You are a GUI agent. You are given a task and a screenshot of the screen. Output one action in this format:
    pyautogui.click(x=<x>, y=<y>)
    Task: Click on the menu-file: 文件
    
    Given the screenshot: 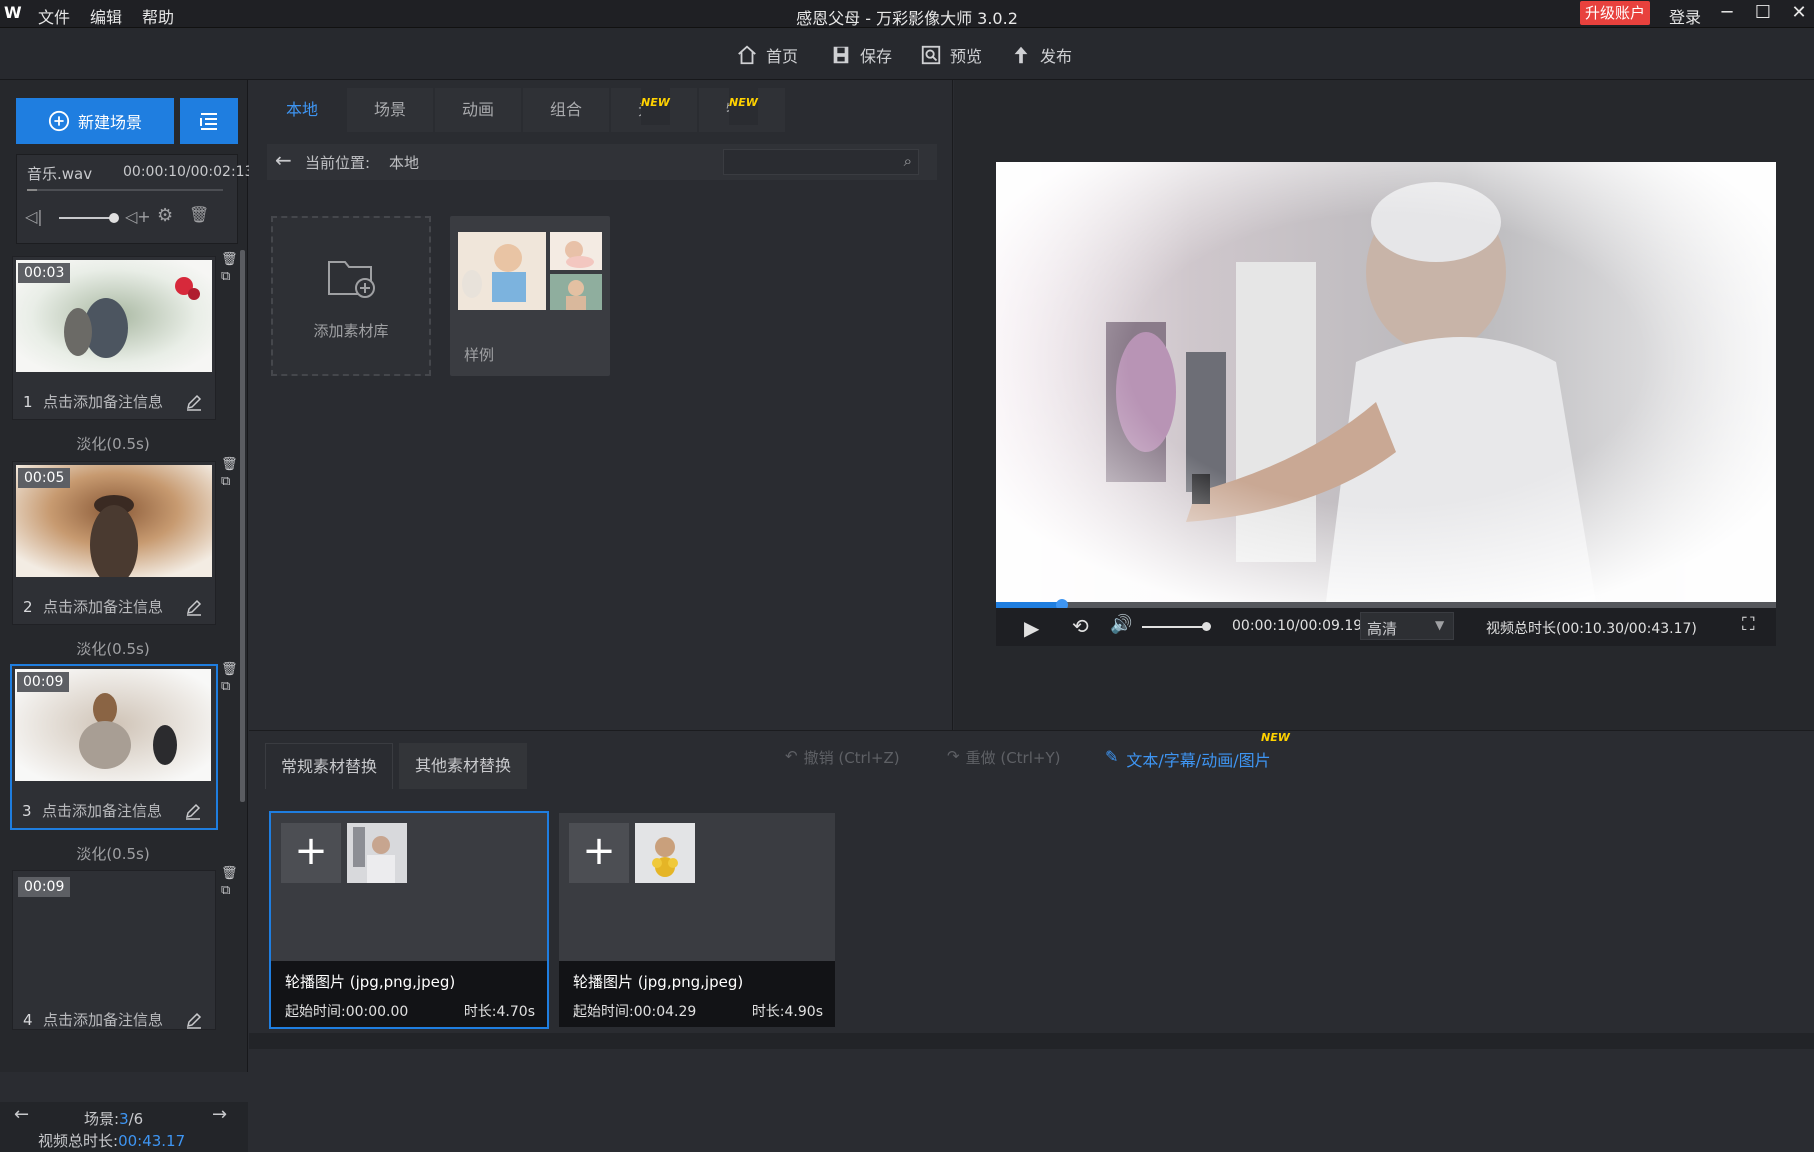 What is the action you would take?
    pyautogui.click(x=54, y=16)
    